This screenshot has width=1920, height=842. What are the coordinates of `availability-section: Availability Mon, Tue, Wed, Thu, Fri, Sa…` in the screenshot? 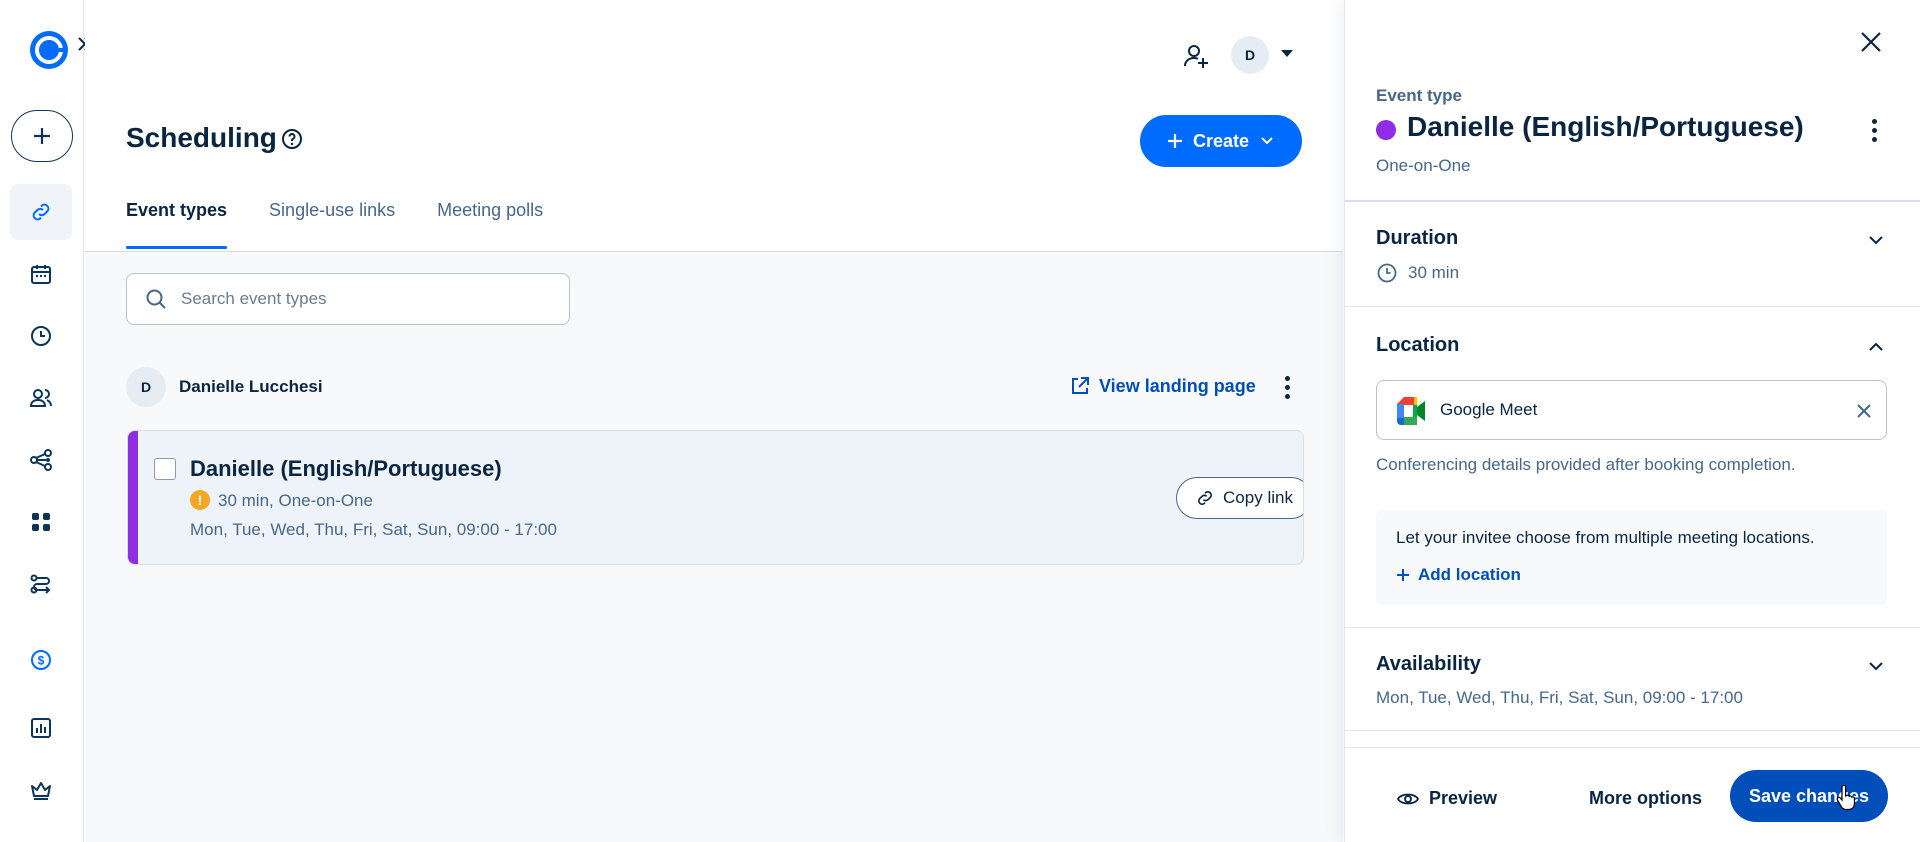 It's located at (1632, 679).